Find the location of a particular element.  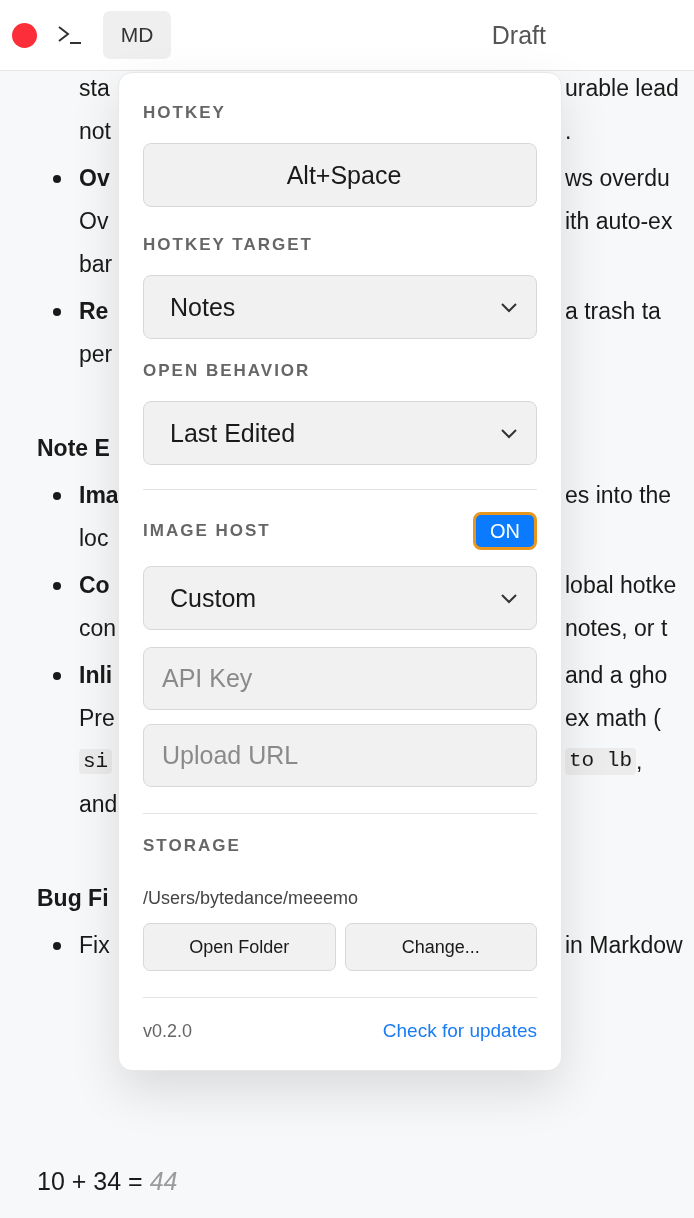

input-field: Upload URL is located at coordinates (340, 755).